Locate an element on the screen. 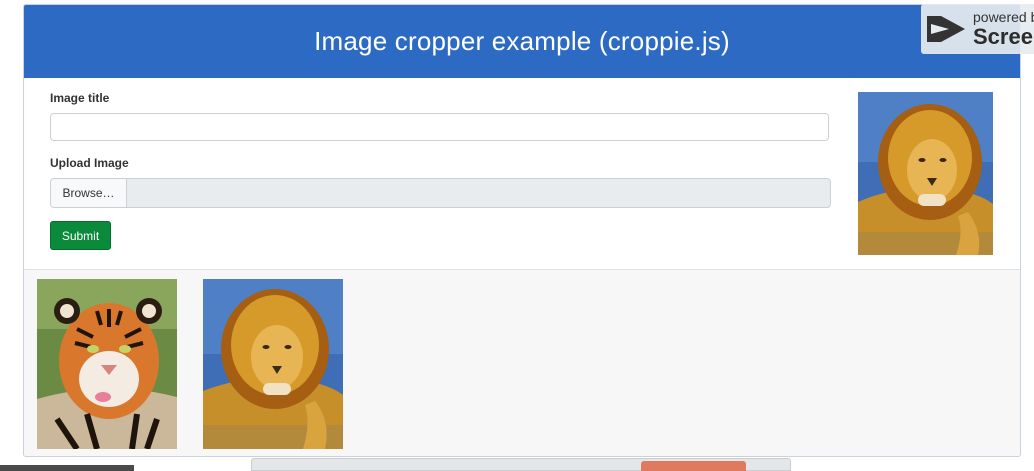 This screenshot has height=471, width=1034. page-header: Image cropper example (croppie.js) is located at coordinates (522, 41).